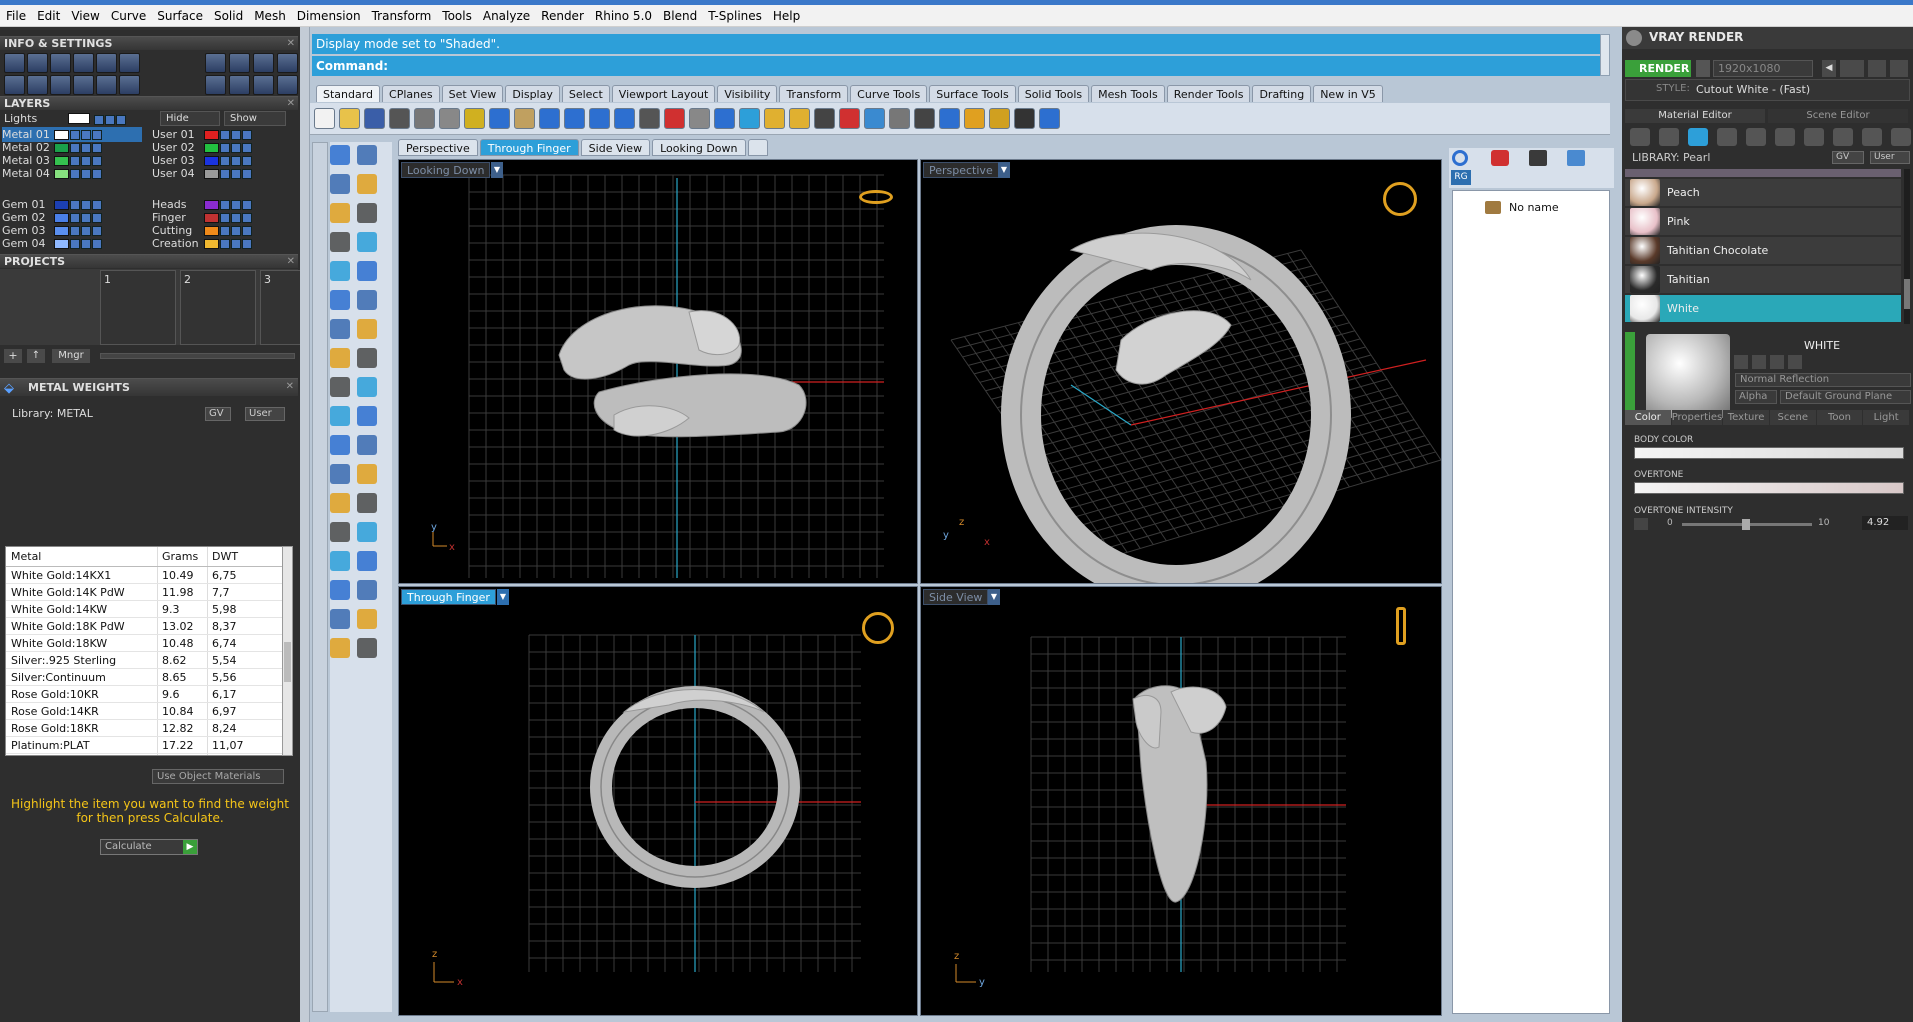  What do you see at coordinates (290, 386) in the screenshot?
I see `close-icon: ✕` at bounding box center [290, 386].